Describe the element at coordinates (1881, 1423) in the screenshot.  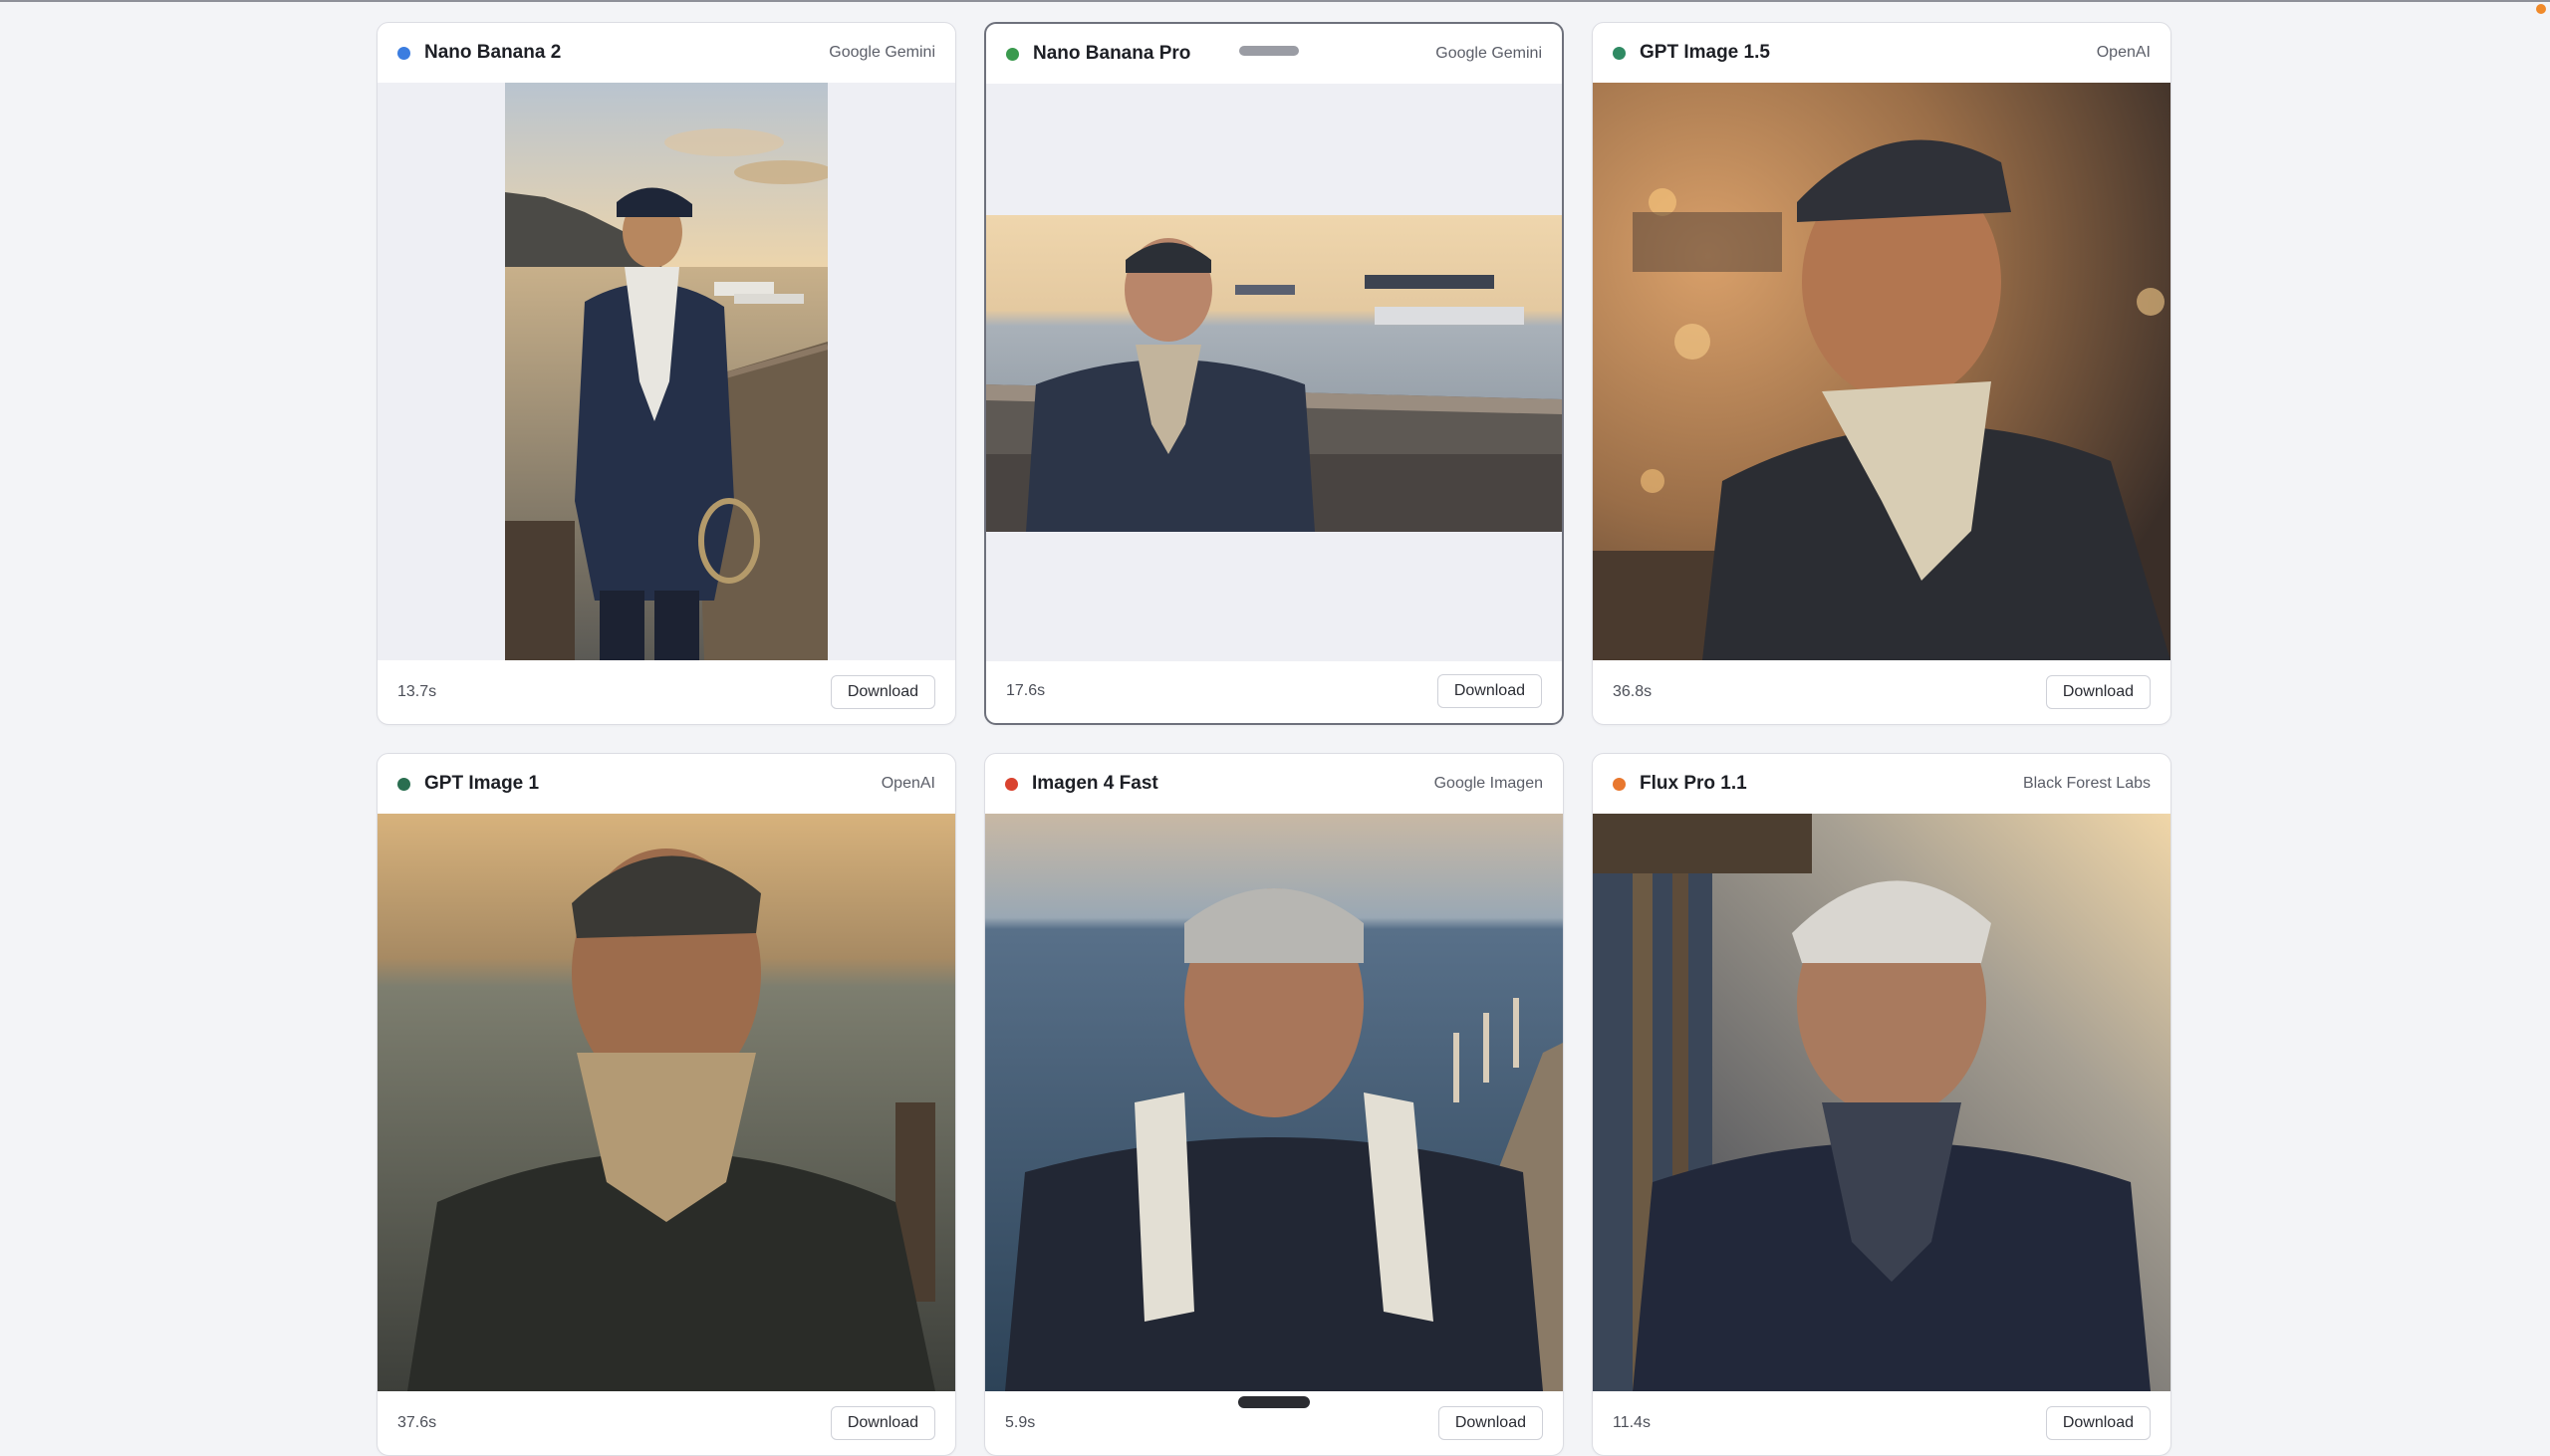
I see `card-footer: 11.4s Download` at that location.